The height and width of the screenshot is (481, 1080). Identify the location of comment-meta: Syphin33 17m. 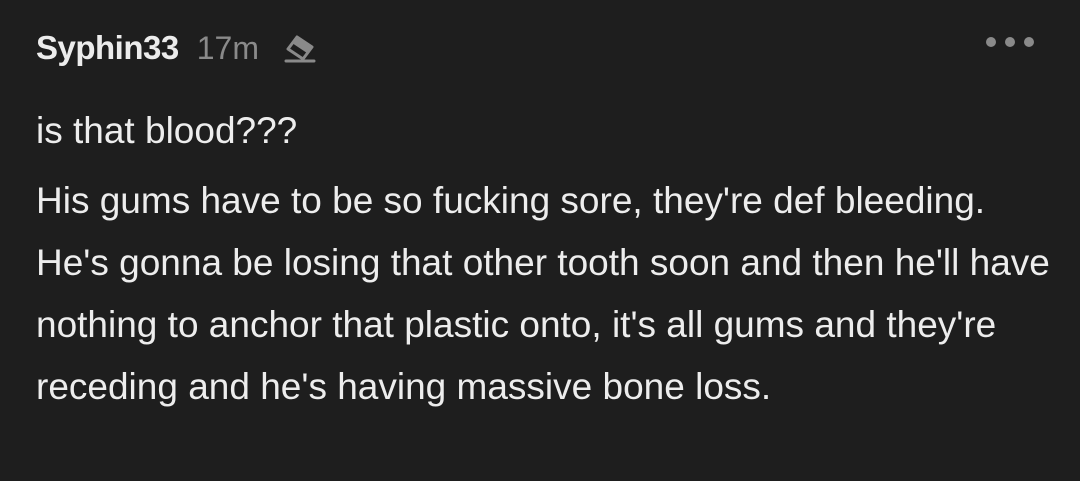
(176, 48).